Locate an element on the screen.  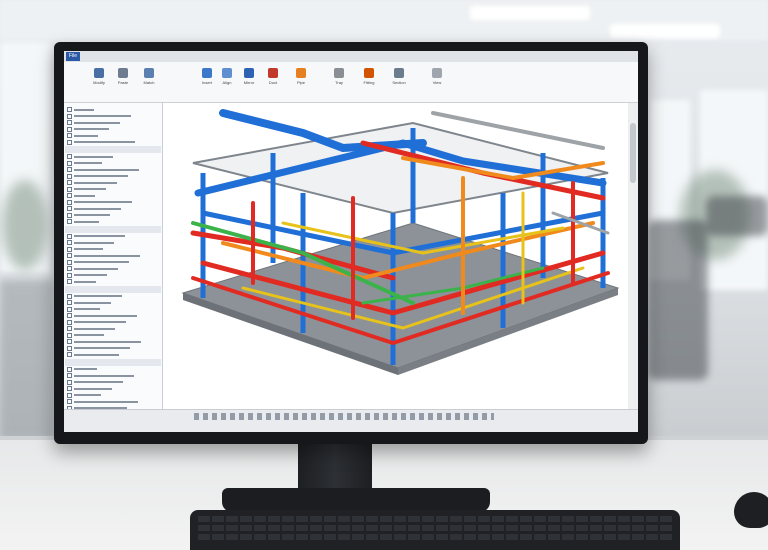
ribbon-tool-view: View is located at coordinates (437, 83).